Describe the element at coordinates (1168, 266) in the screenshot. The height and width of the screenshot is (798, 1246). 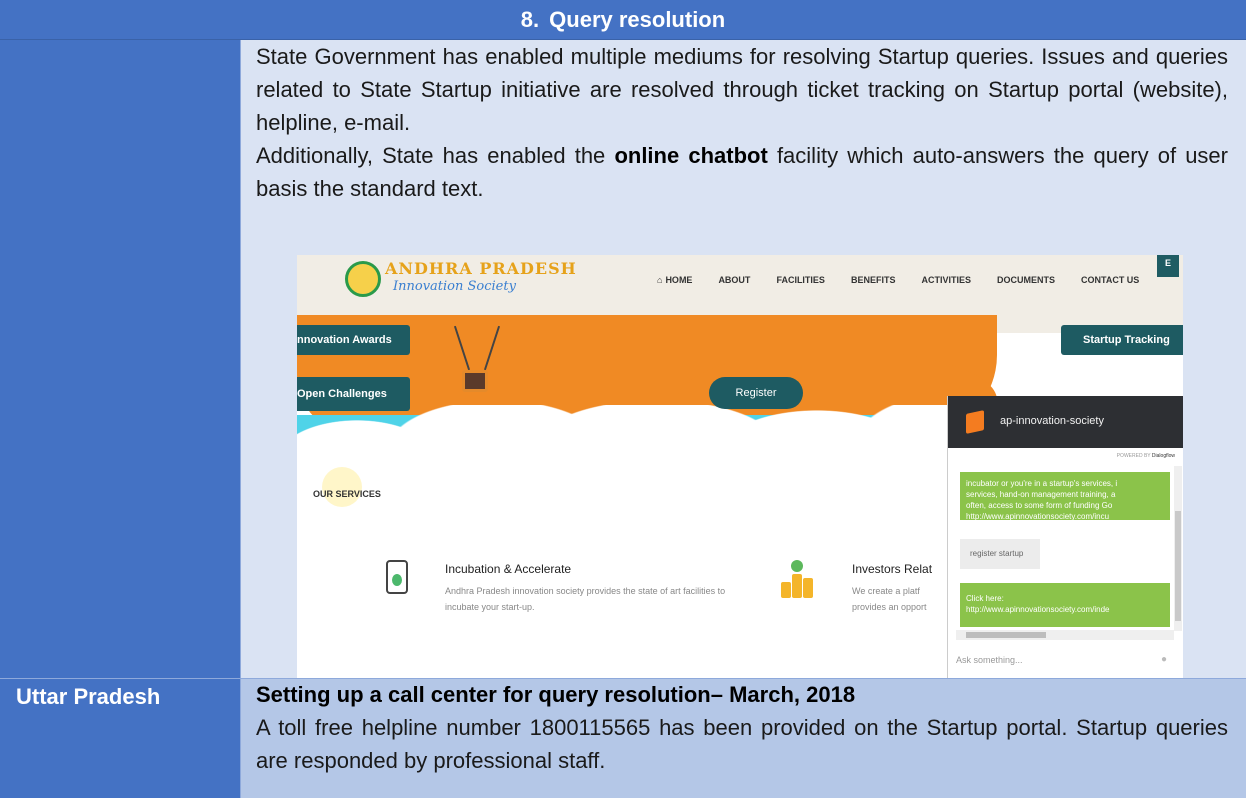
I see `corner-tab: E` at that location.